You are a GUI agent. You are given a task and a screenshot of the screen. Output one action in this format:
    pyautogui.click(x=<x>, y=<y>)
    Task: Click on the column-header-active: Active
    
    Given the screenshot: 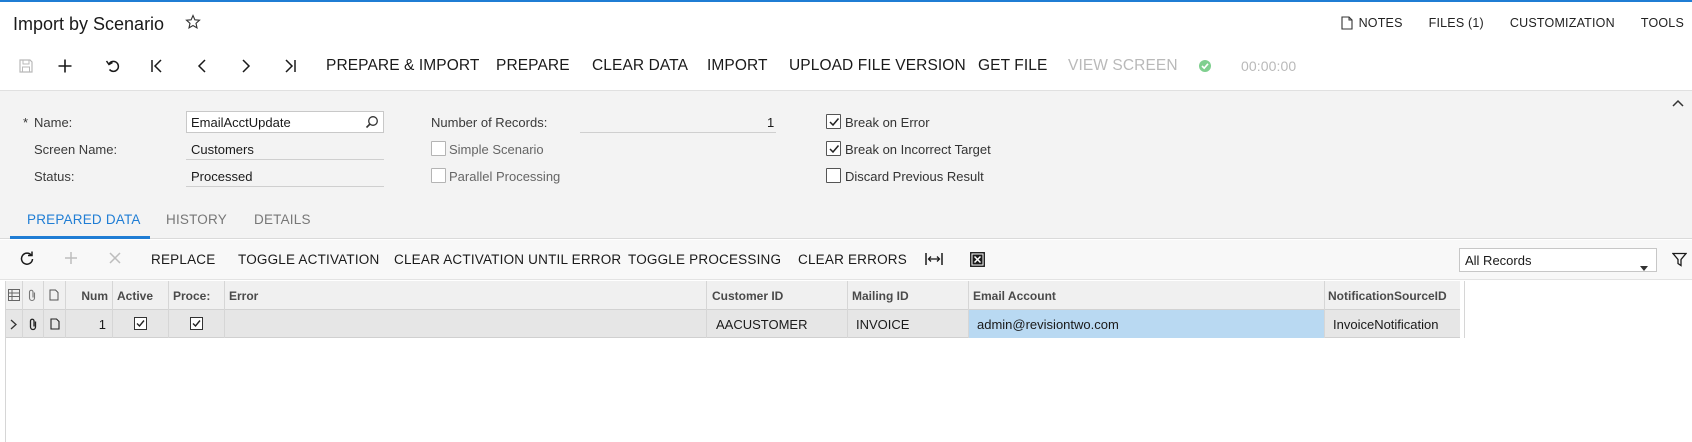 What is the action you would take?
    pyautogui.click(x=141, y=295)
    